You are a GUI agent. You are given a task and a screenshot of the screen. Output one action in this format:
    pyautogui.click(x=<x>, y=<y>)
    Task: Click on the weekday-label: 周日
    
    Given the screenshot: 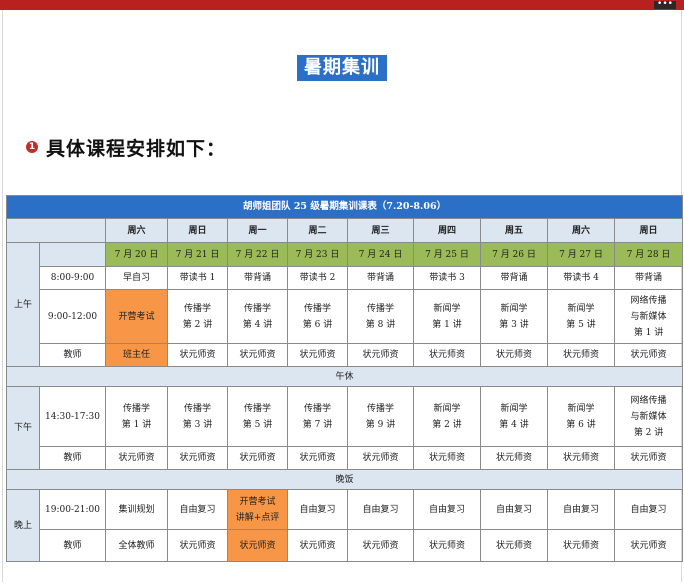 What is the action you would take?
    pyautogui.click(x=197, y=230)
    